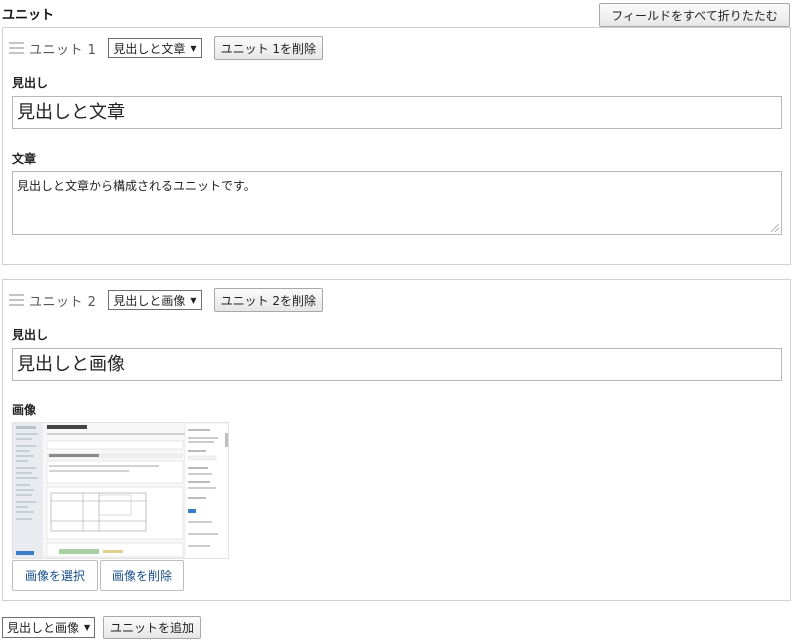  I want to click on unit-type-value: 見出しと画像, so click(149, 300).